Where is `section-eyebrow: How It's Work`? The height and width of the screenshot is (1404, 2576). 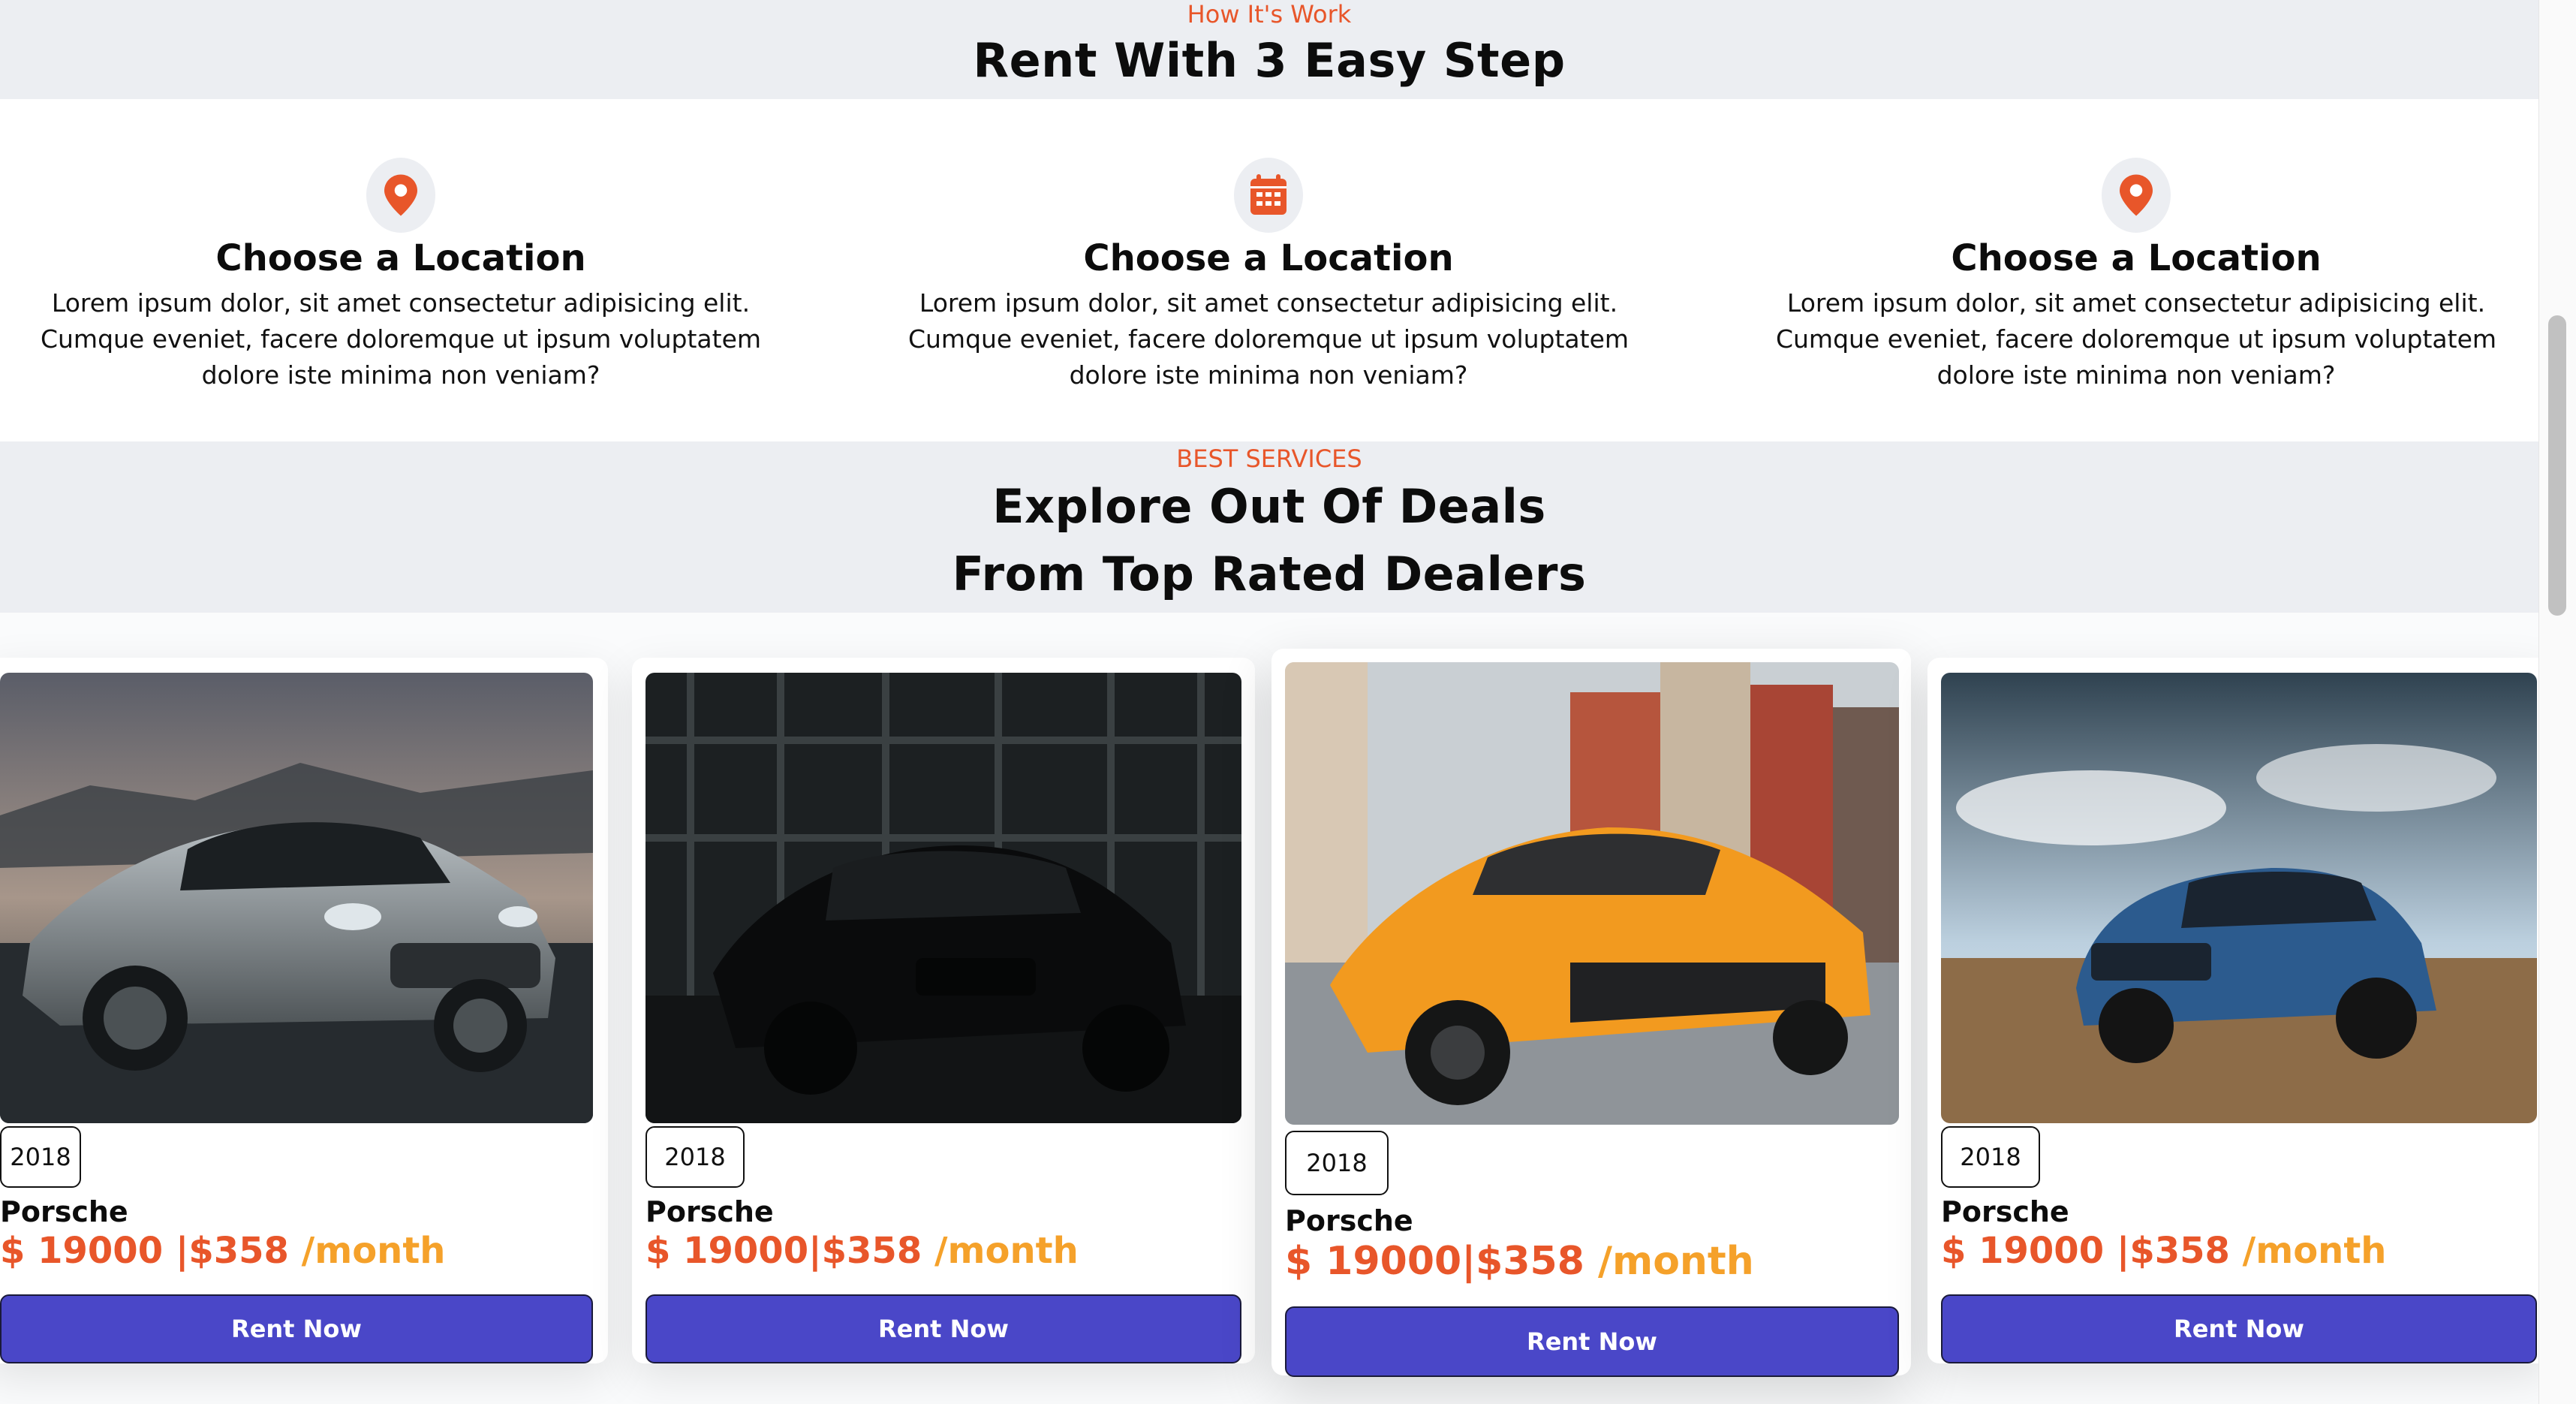
section-eyebrow: How It's Work is located at coordinates (1269, 15).